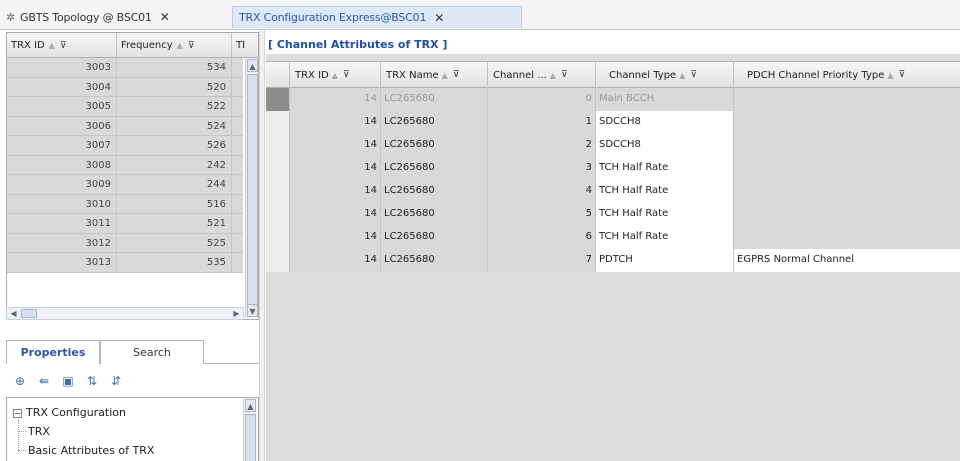 This screenshot has height=461, width=960. I want to click on tab-search: Search, so click(152, 352).